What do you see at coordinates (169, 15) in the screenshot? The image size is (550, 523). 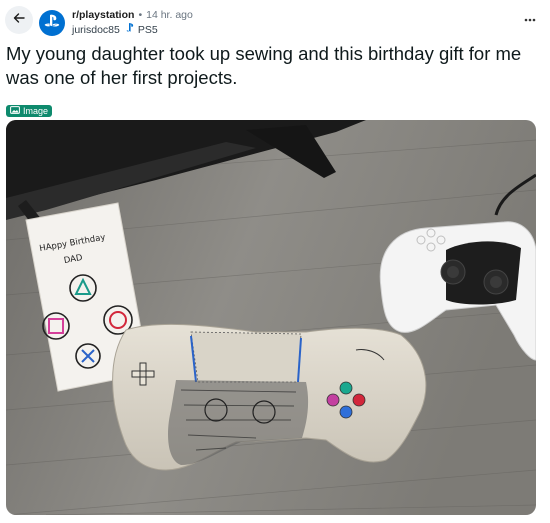 I see `post-time: 14 hr. ago` at bounding box center [169, 15].